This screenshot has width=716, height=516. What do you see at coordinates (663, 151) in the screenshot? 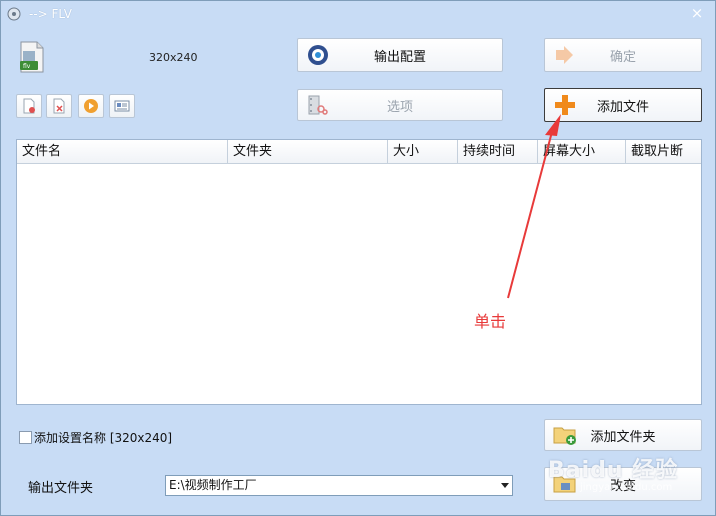
I see `column-clip: 截取片断` at bounding box center [663, 151].